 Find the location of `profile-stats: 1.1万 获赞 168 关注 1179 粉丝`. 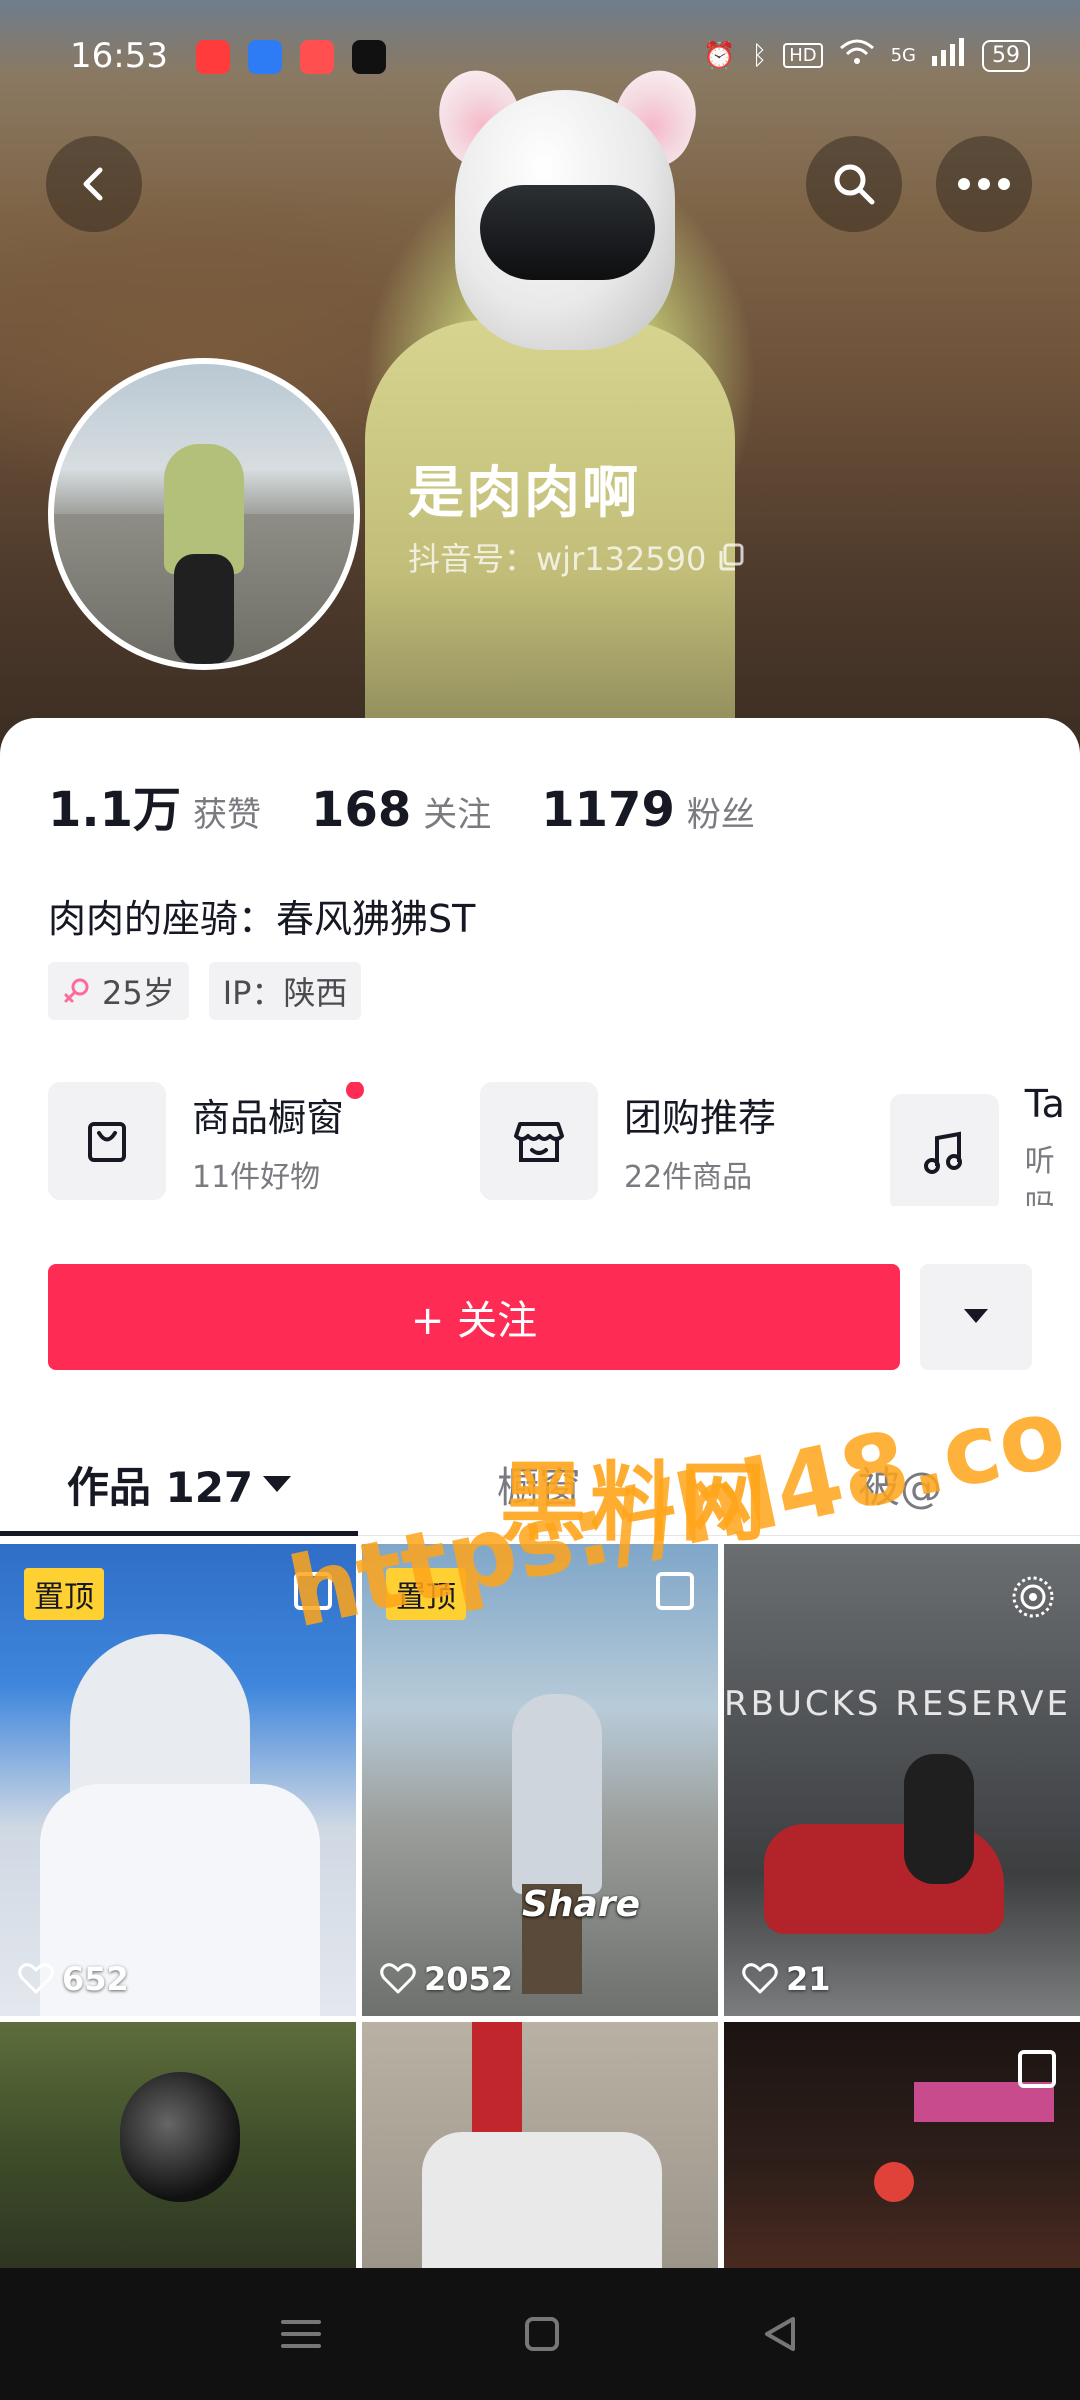

profile-stats: 1.1万 获赞 168 关注 1179 粉丝 is located at coordinates (426, 805).